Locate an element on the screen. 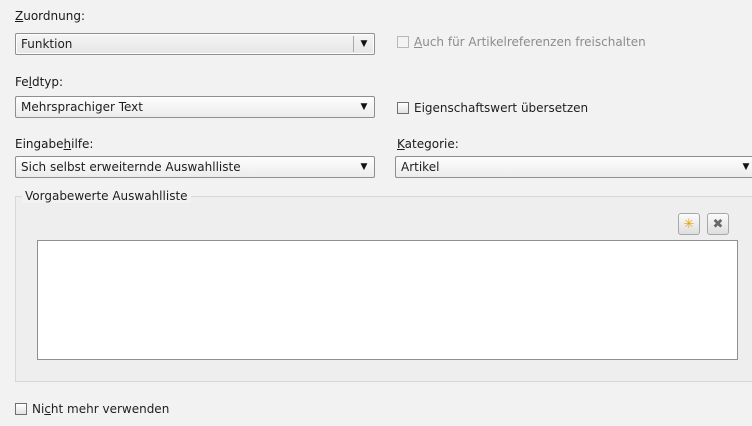 This screenshot has height=426, width=752. input-help-select: Sich selbst erweiternde Auswahlliste ▼ is located at coordinates (195, 167).